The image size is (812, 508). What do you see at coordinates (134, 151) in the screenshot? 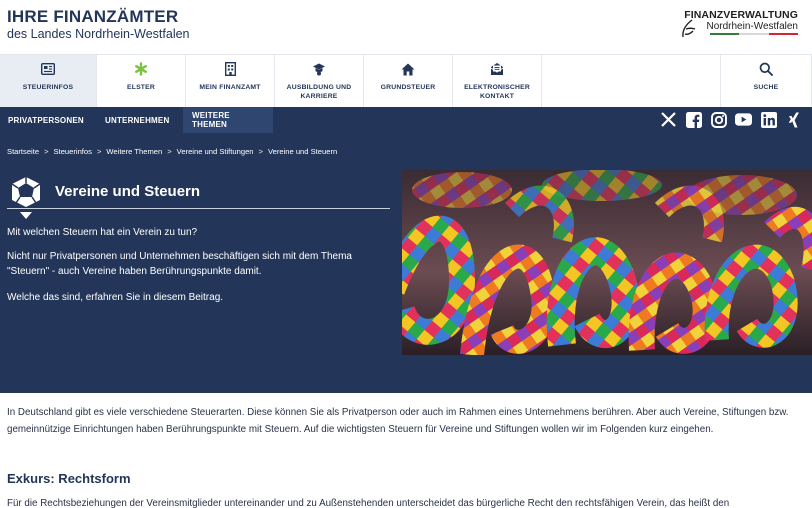
I see `breadcrumb-item: Weitere Themen` at bounding box center [134, 151].